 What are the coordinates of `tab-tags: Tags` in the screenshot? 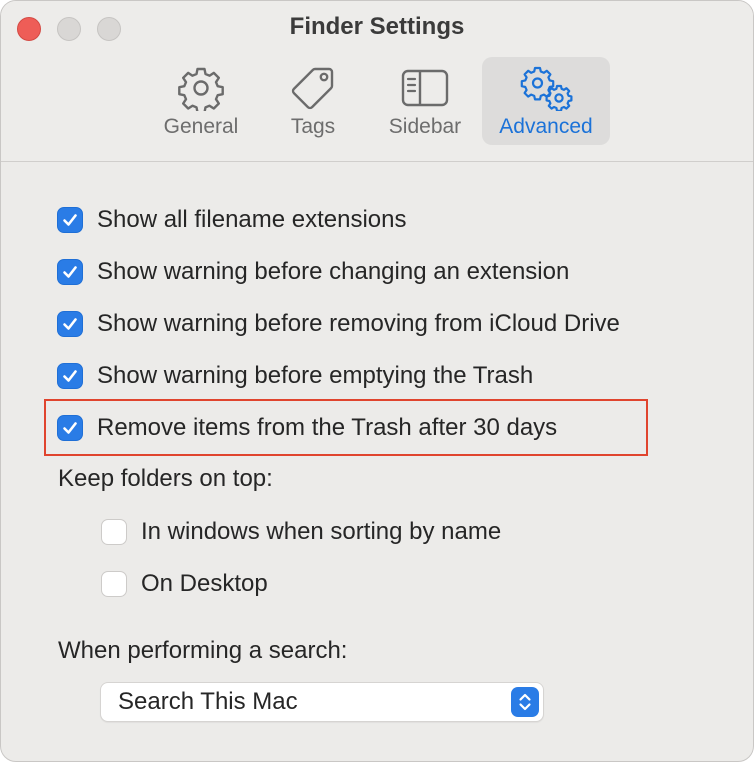 It's located at (313, 101).